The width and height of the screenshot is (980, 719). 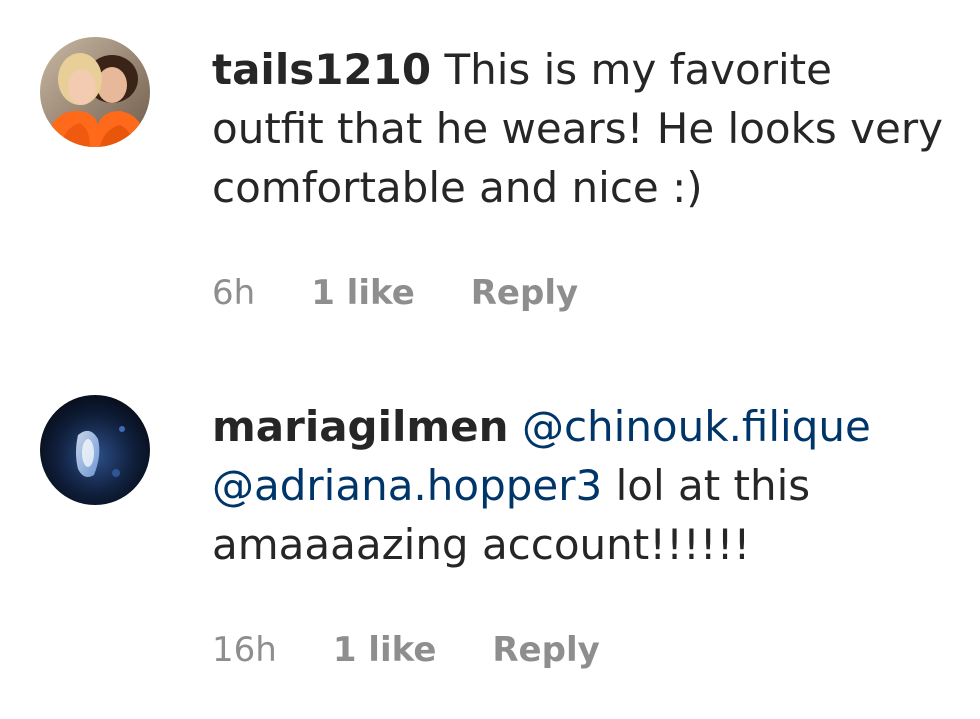 What do you see at coordinates (407, 485) in the screenshot?
I see `mention-link: @adriana.hopper3` at bounding box center [407, 485].